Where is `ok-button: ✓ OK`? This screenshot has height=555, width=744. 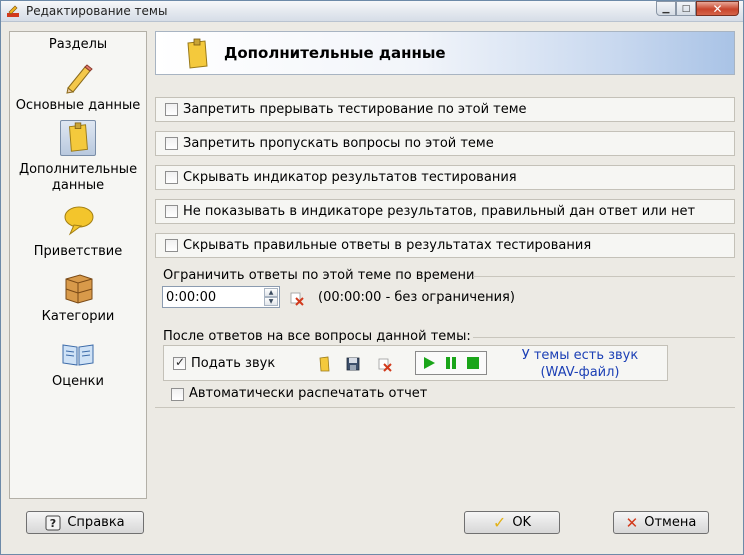 ok-button: ✓ OK is located at coordinates (512, 522).